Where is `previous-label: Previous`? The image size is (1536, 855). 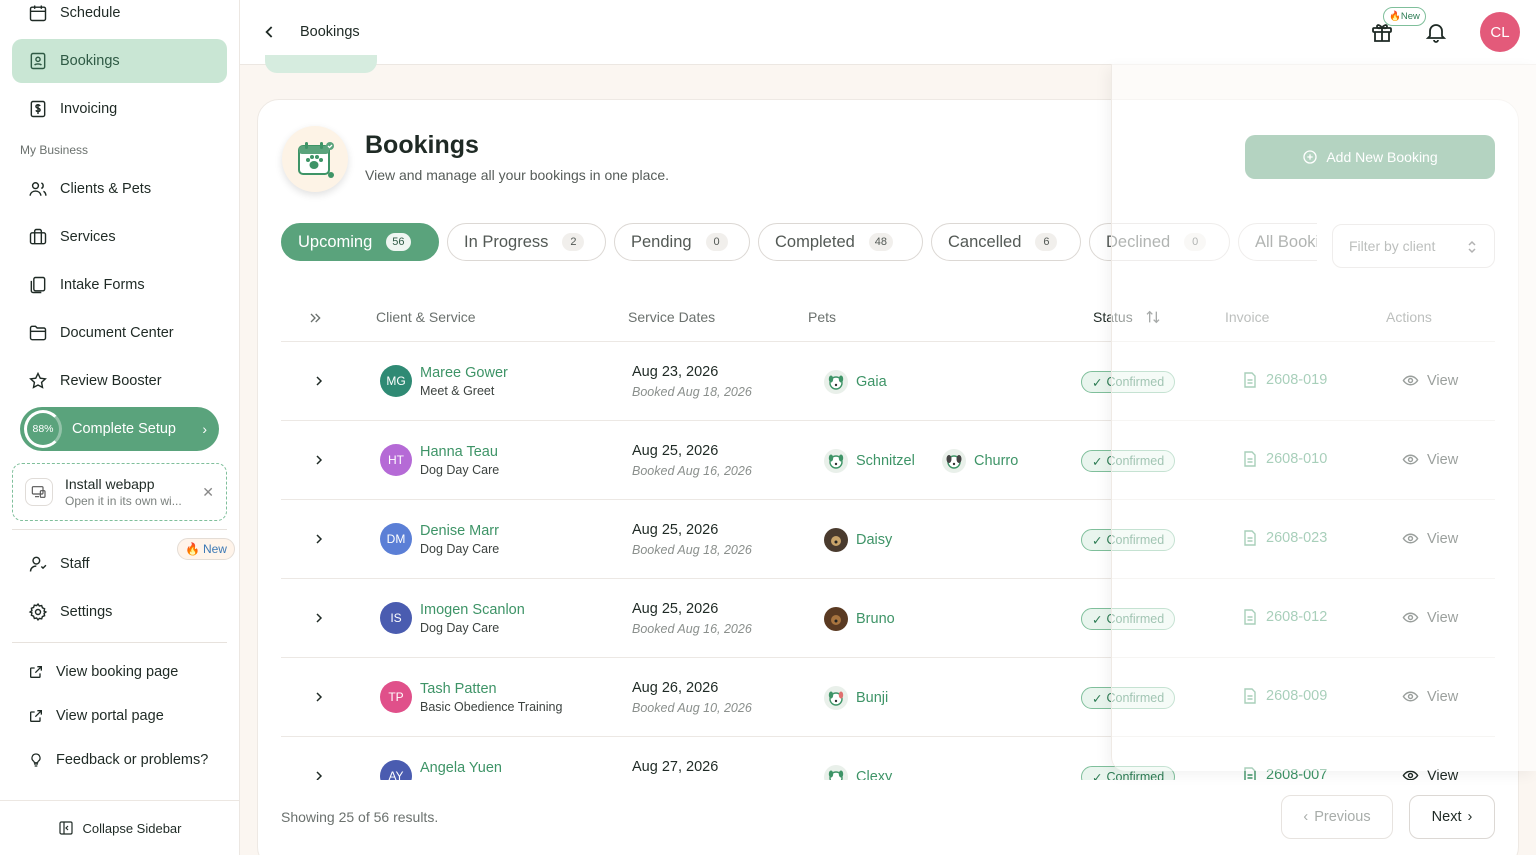 previous-label: Previous is located at coordinates (1342, 817).